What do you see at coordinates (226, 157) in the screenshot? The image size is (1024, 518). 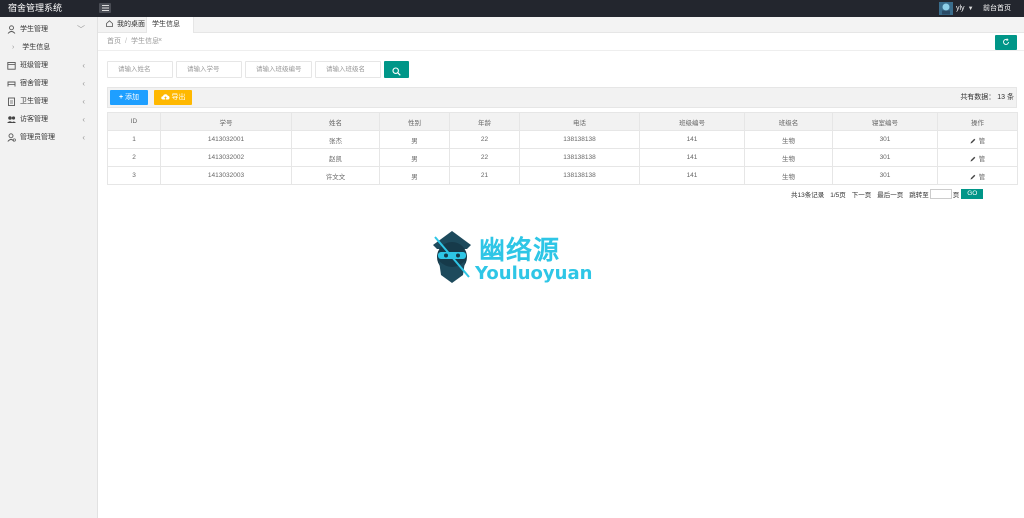 I see `cell-student-no: 1413032002` at bounding box center [226, 157].